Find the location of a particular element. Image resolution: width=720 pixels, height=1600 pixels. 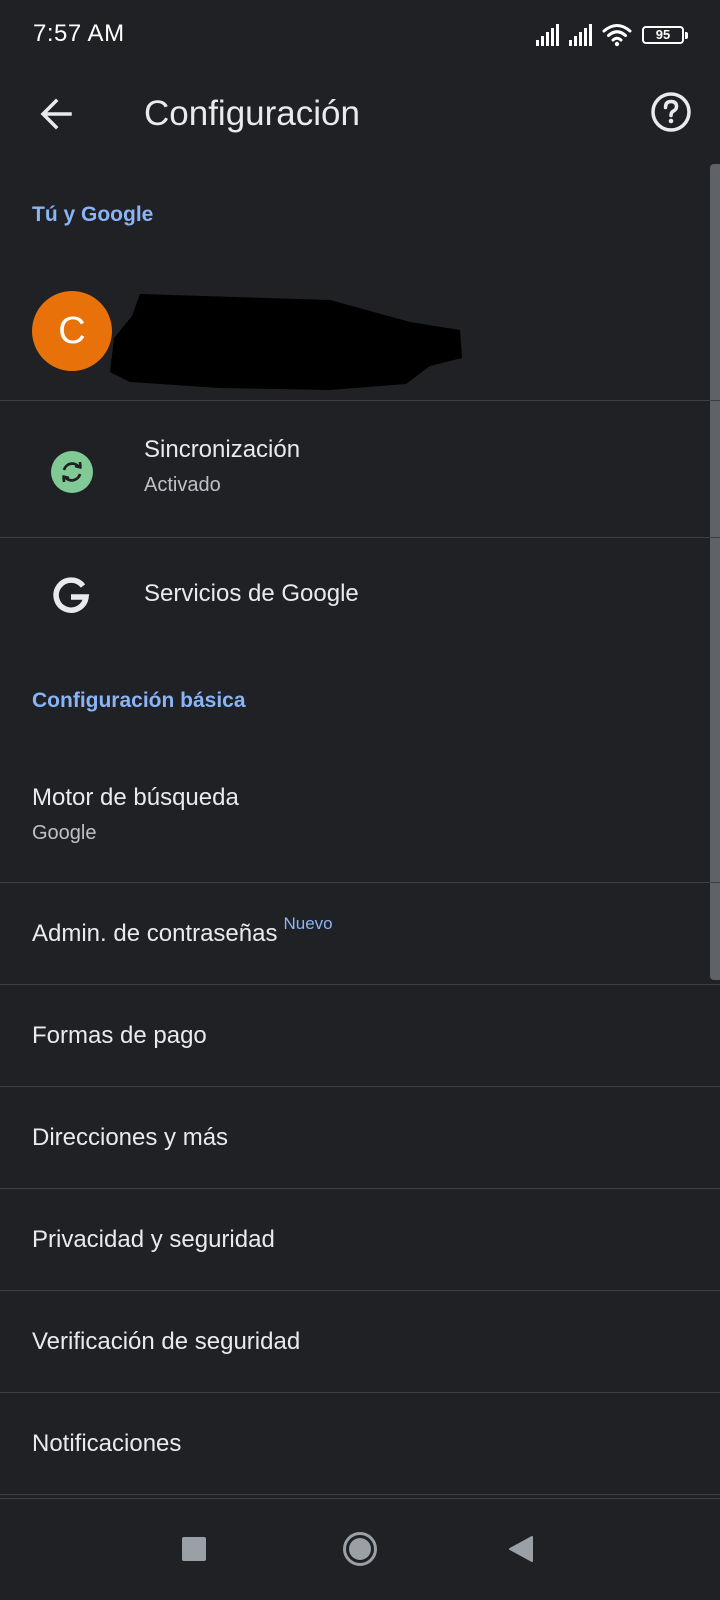

sync-icon is located at coordinates (72, 472).